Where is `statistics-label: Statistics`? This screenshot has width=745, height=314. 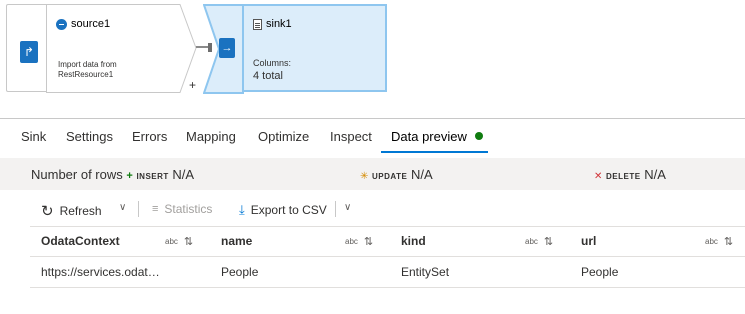
statistics-label: Statistics is located at coordinates (188, 209).